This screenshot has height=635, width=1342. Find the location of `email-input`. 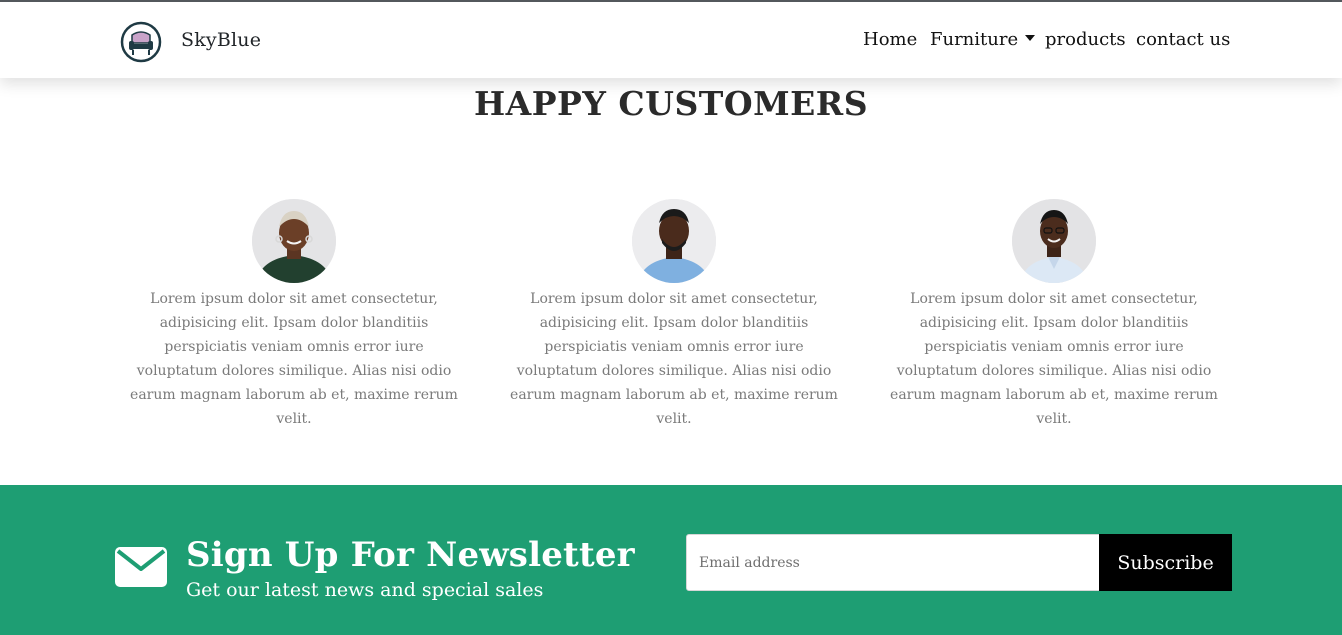

email-input is located at coordinates (893, 562).